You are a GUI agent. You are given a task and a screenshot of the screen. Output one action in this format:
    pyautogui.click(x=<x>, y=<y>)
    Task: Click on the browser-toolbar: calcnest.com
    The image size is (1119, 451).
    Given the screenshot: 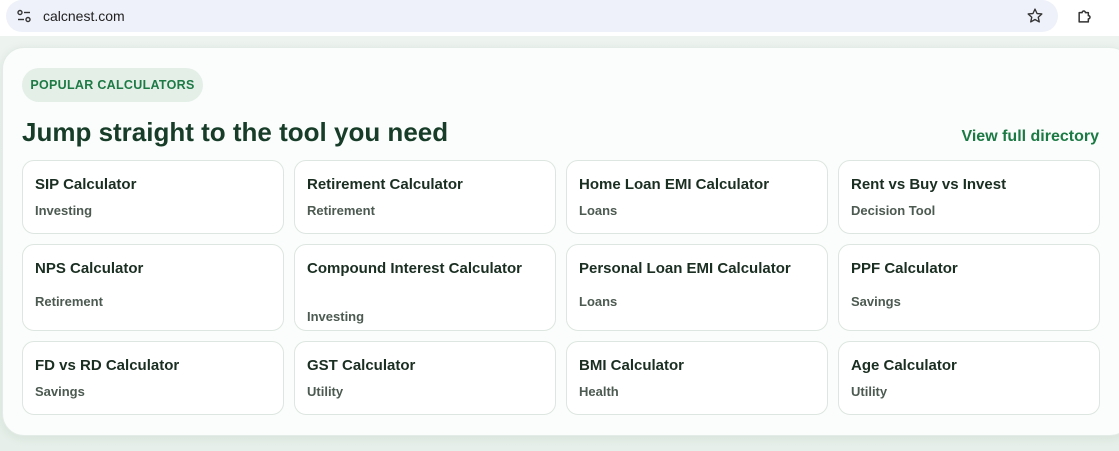 What is the action you would take?
    pyautogui.click(x=559, y=18)
    